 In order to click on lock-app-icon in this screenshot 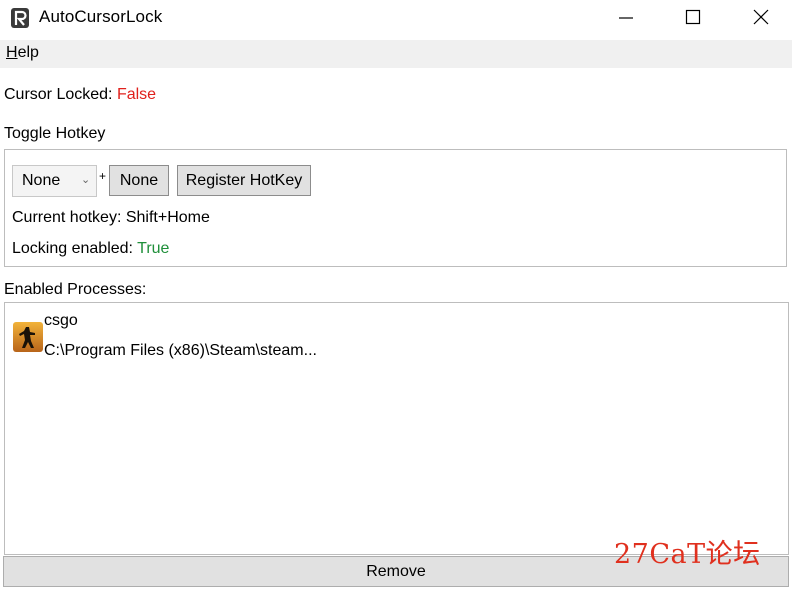, I will do `click(20, 18)`.